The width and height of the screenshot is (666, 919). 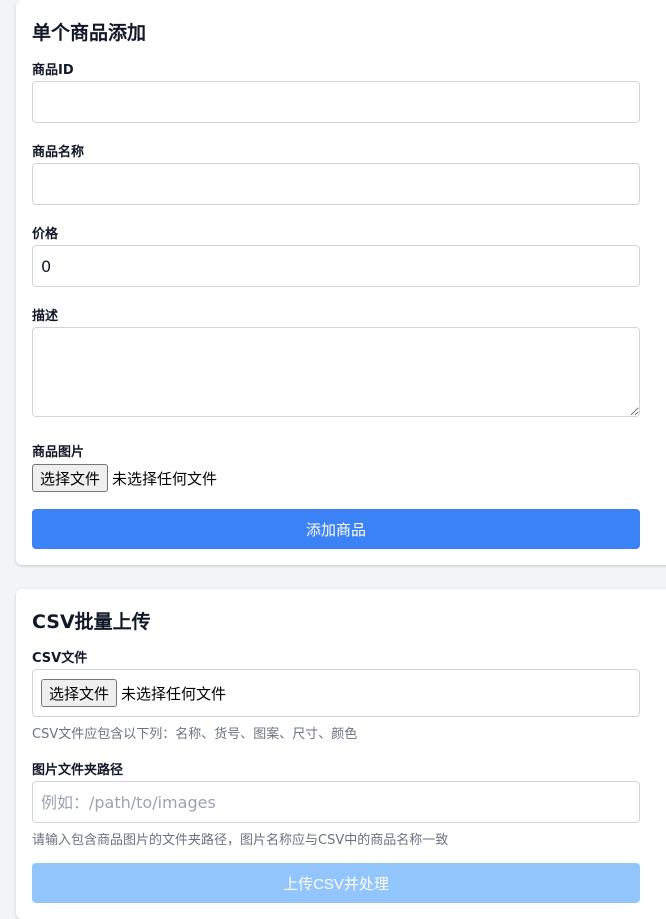 I want to click on choose-file-button: 选择文件, so click(x=70, y=478).